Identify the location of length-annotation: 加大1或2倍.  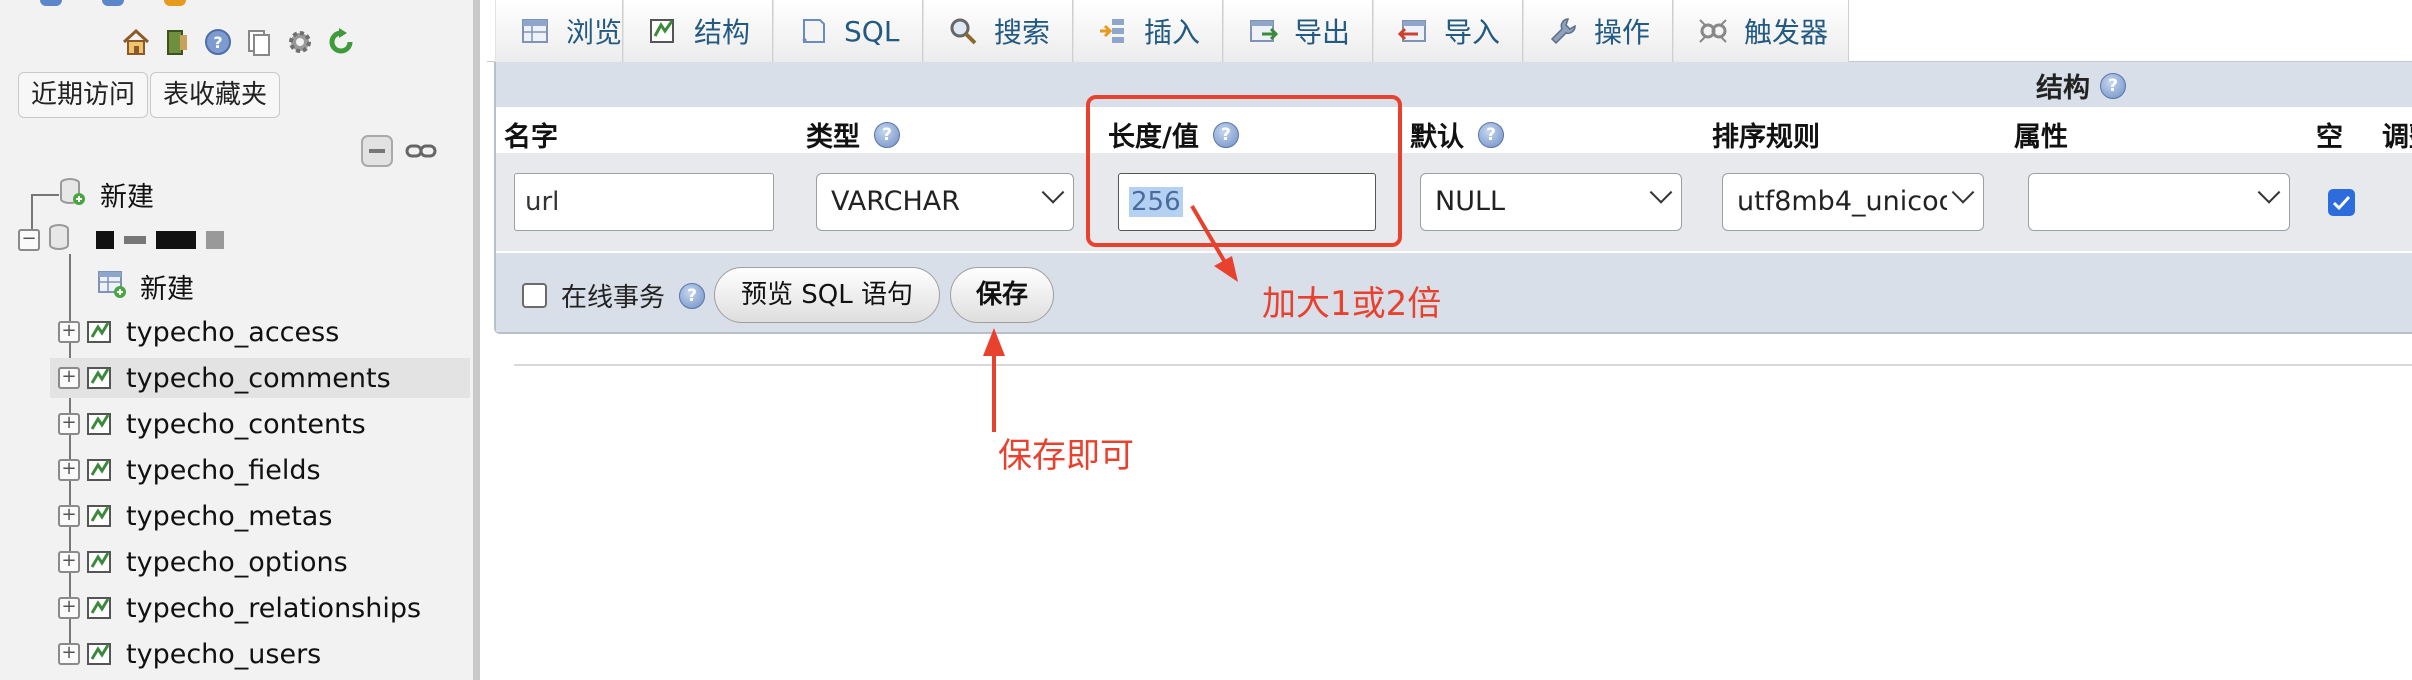
(1352, 304).